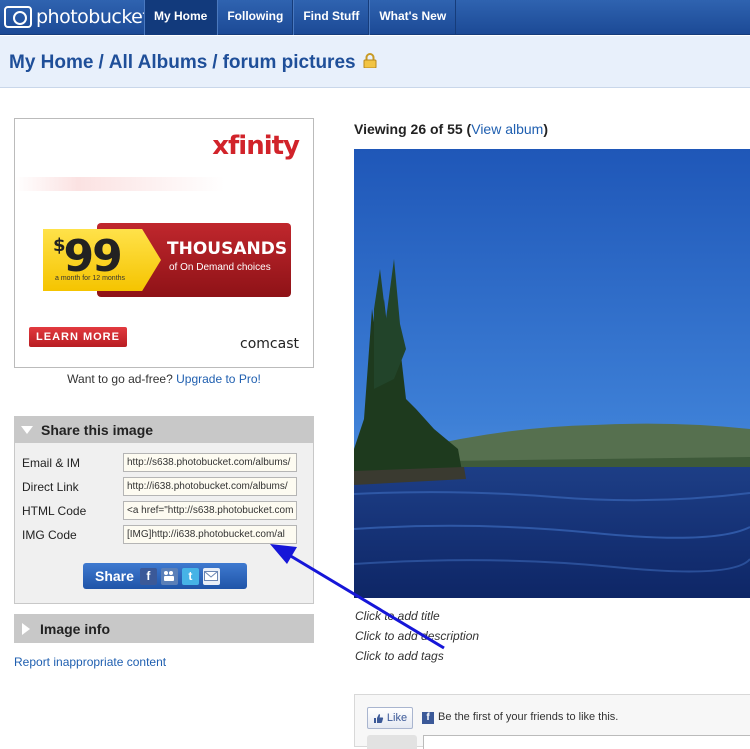  I want to click on myspace-icon, so click(169, 576).